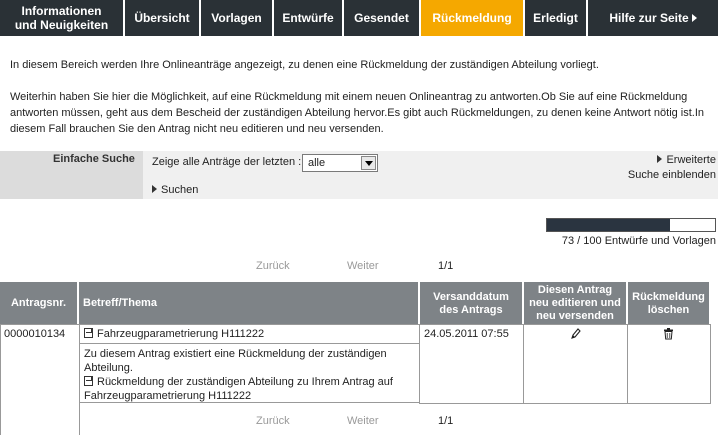 The image size is (718, 435). I want to click on col-header-date-line1: Versanddatum, so click(471, 296).